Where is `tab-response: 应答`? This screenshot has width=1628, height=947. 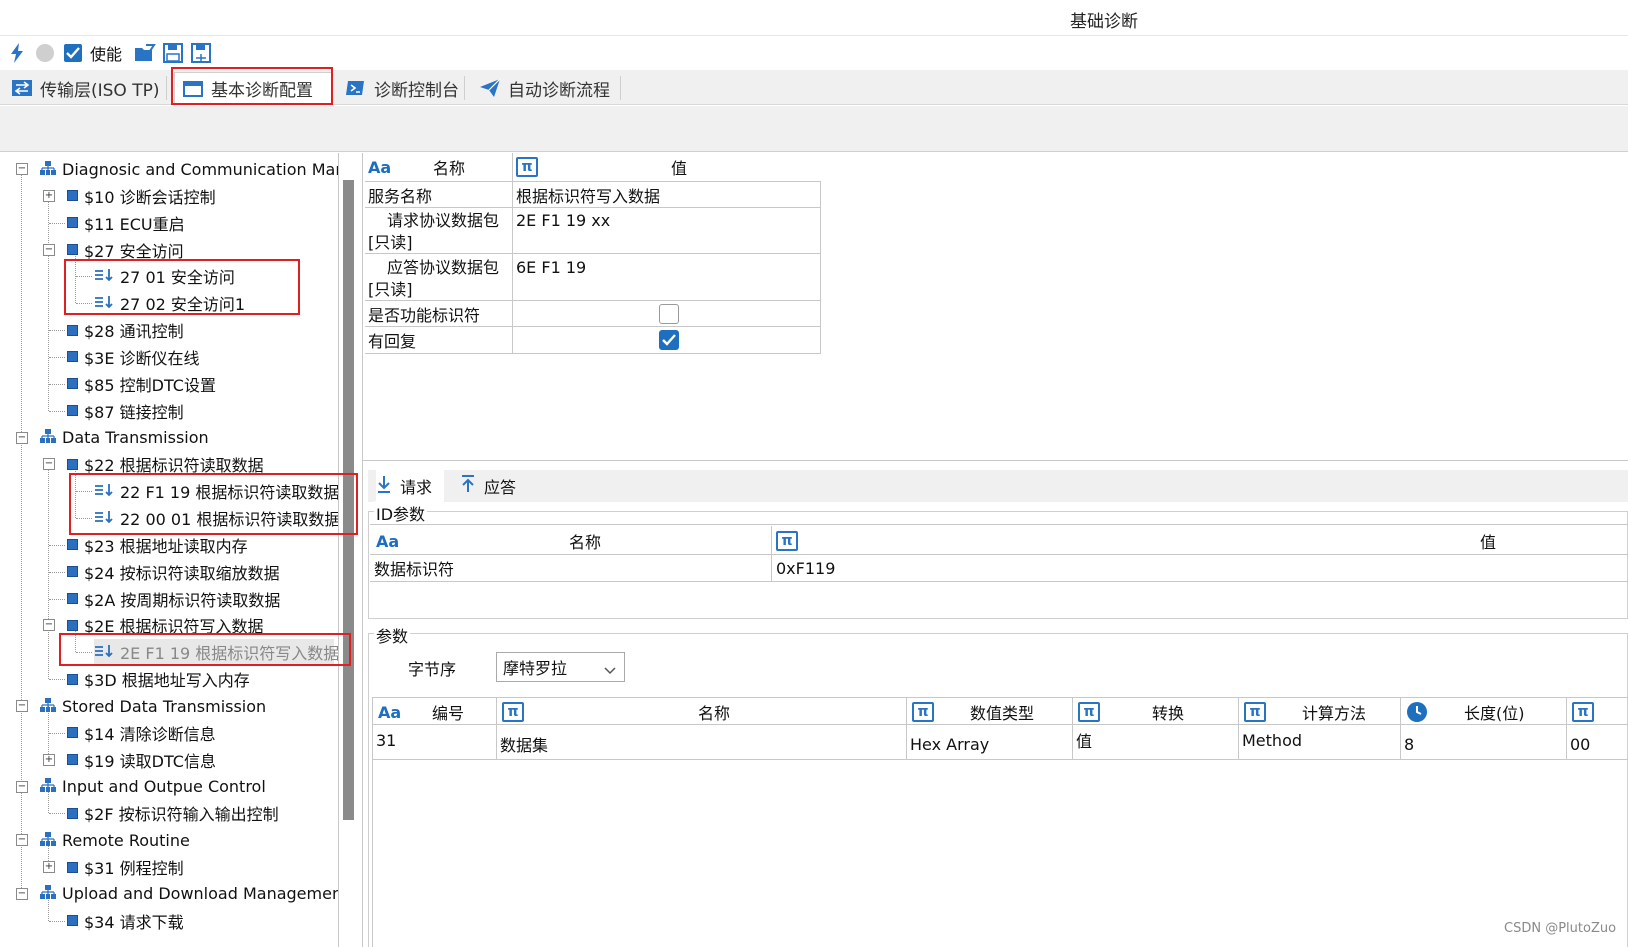
tab-response: 应答 is located at coordinates (488, 486).